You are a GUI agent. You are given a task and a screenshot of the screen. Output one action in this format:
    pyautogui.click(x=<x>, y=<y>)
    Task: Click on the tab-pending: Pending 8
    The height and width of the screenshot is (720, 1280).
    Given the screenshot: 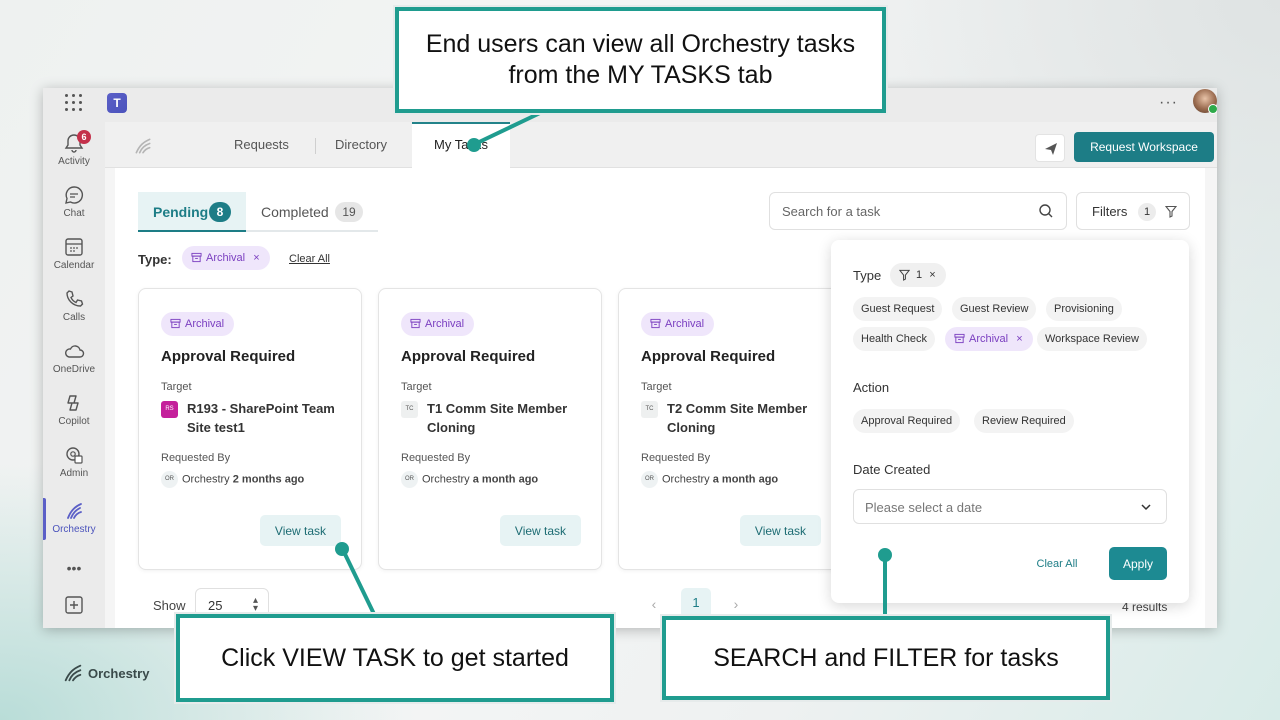 What is the action you would take?
    pyautogui.click(x=192, y=212)
    